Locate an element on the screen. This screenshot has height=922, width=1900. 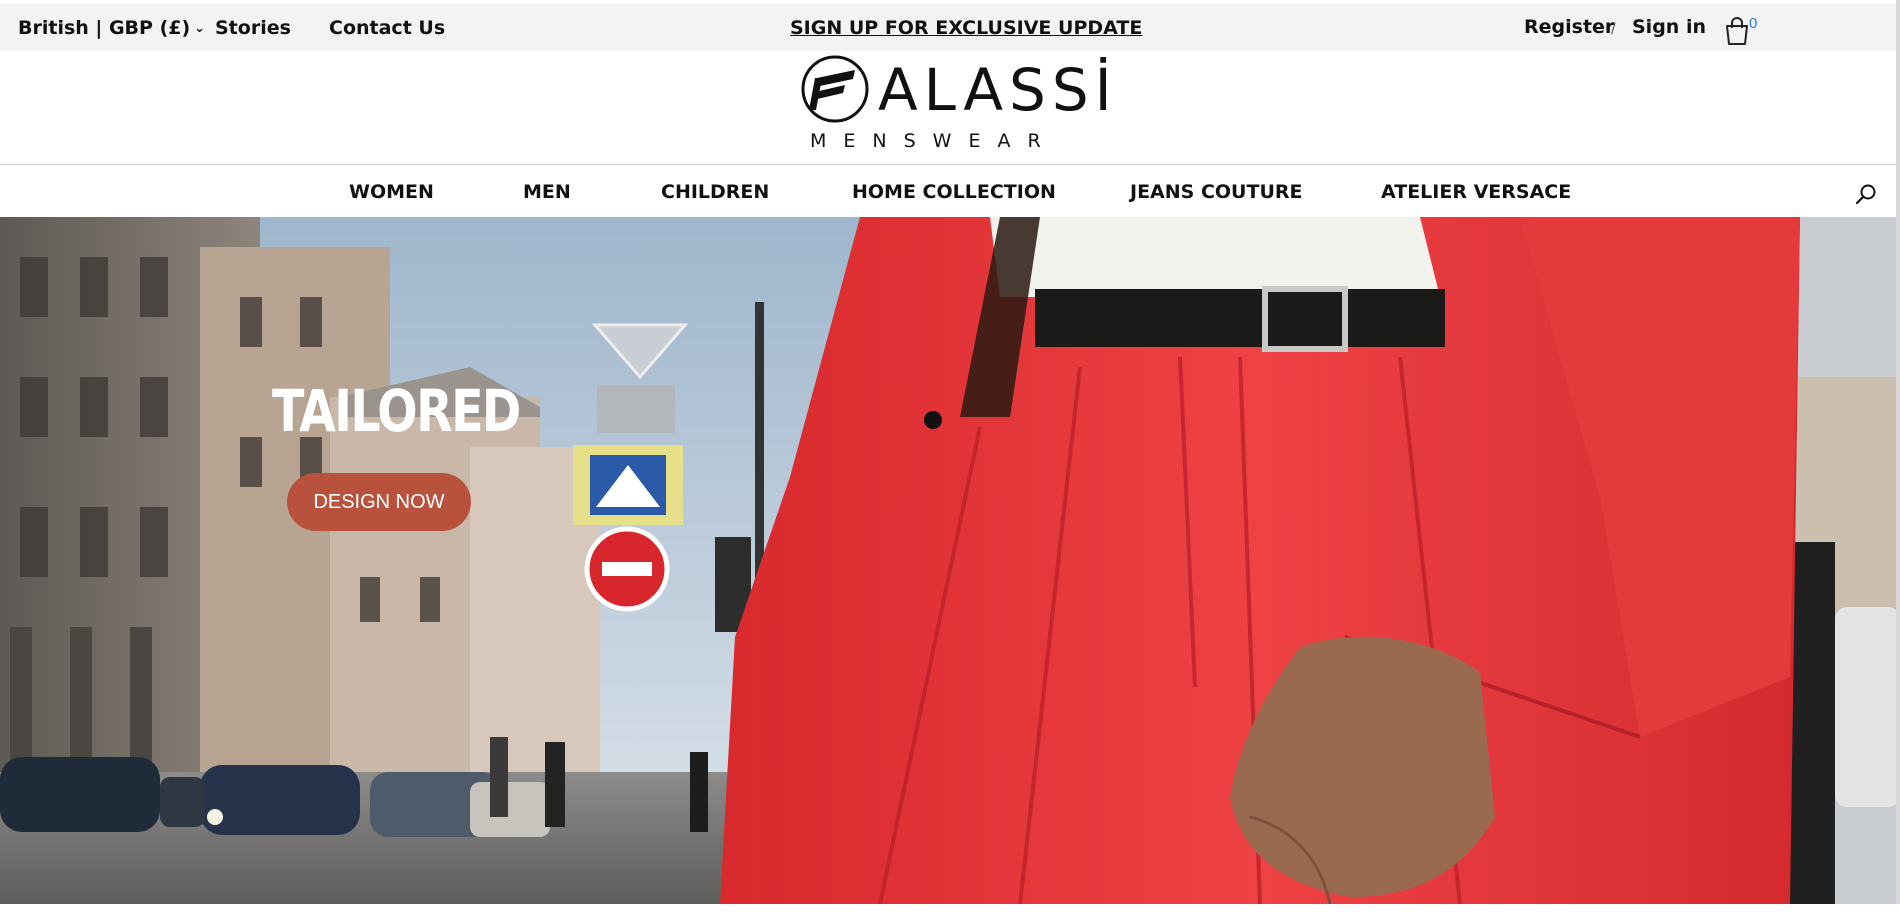
brand-wordmark: ALASSİ is located at coordinates (998, 90).